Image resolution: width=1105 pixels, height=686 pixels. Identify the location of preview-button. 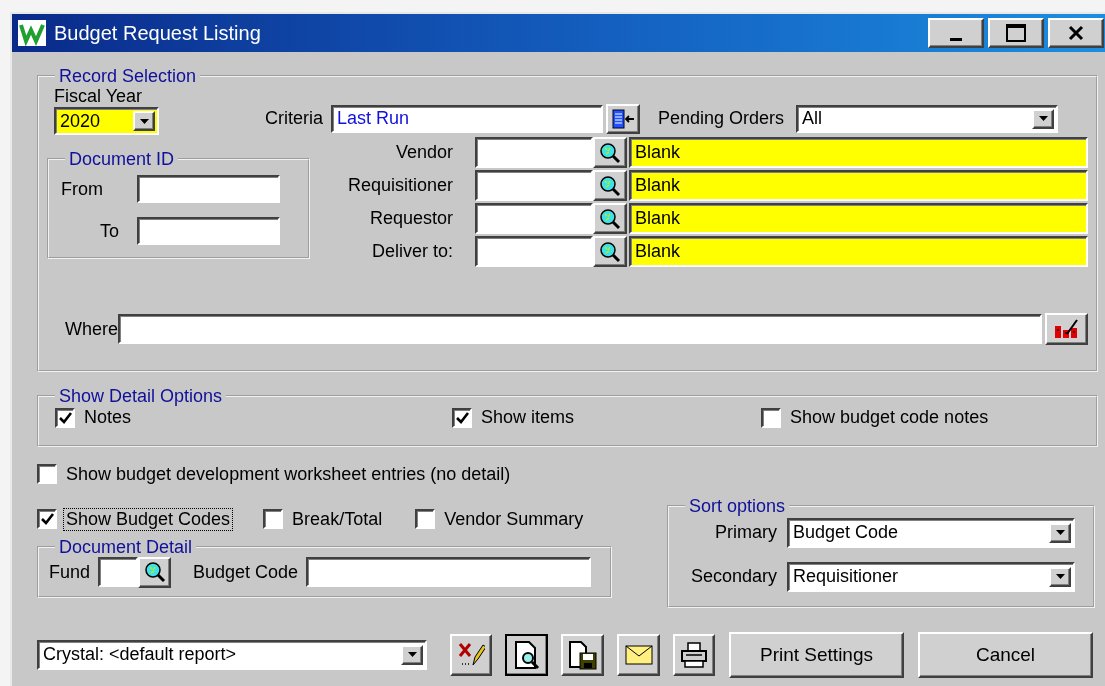
(526, 654).